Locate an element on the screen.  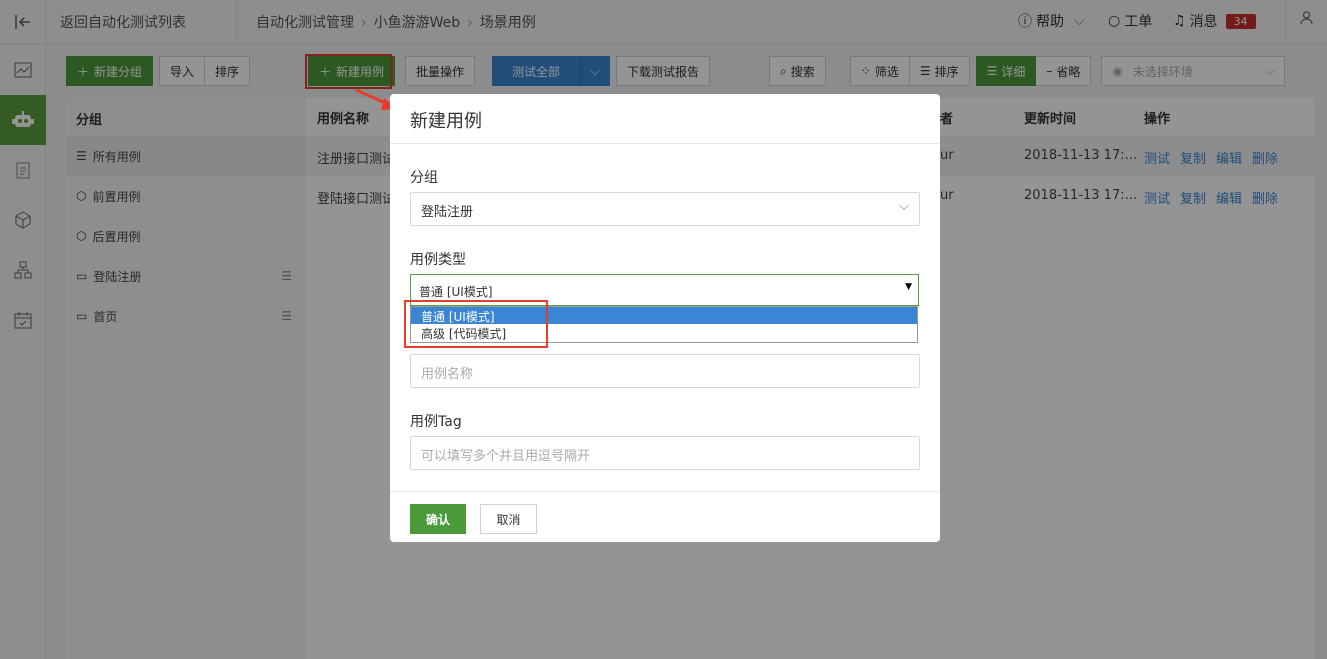
cancel-button: 取消 is located at coordinates (508, 519).